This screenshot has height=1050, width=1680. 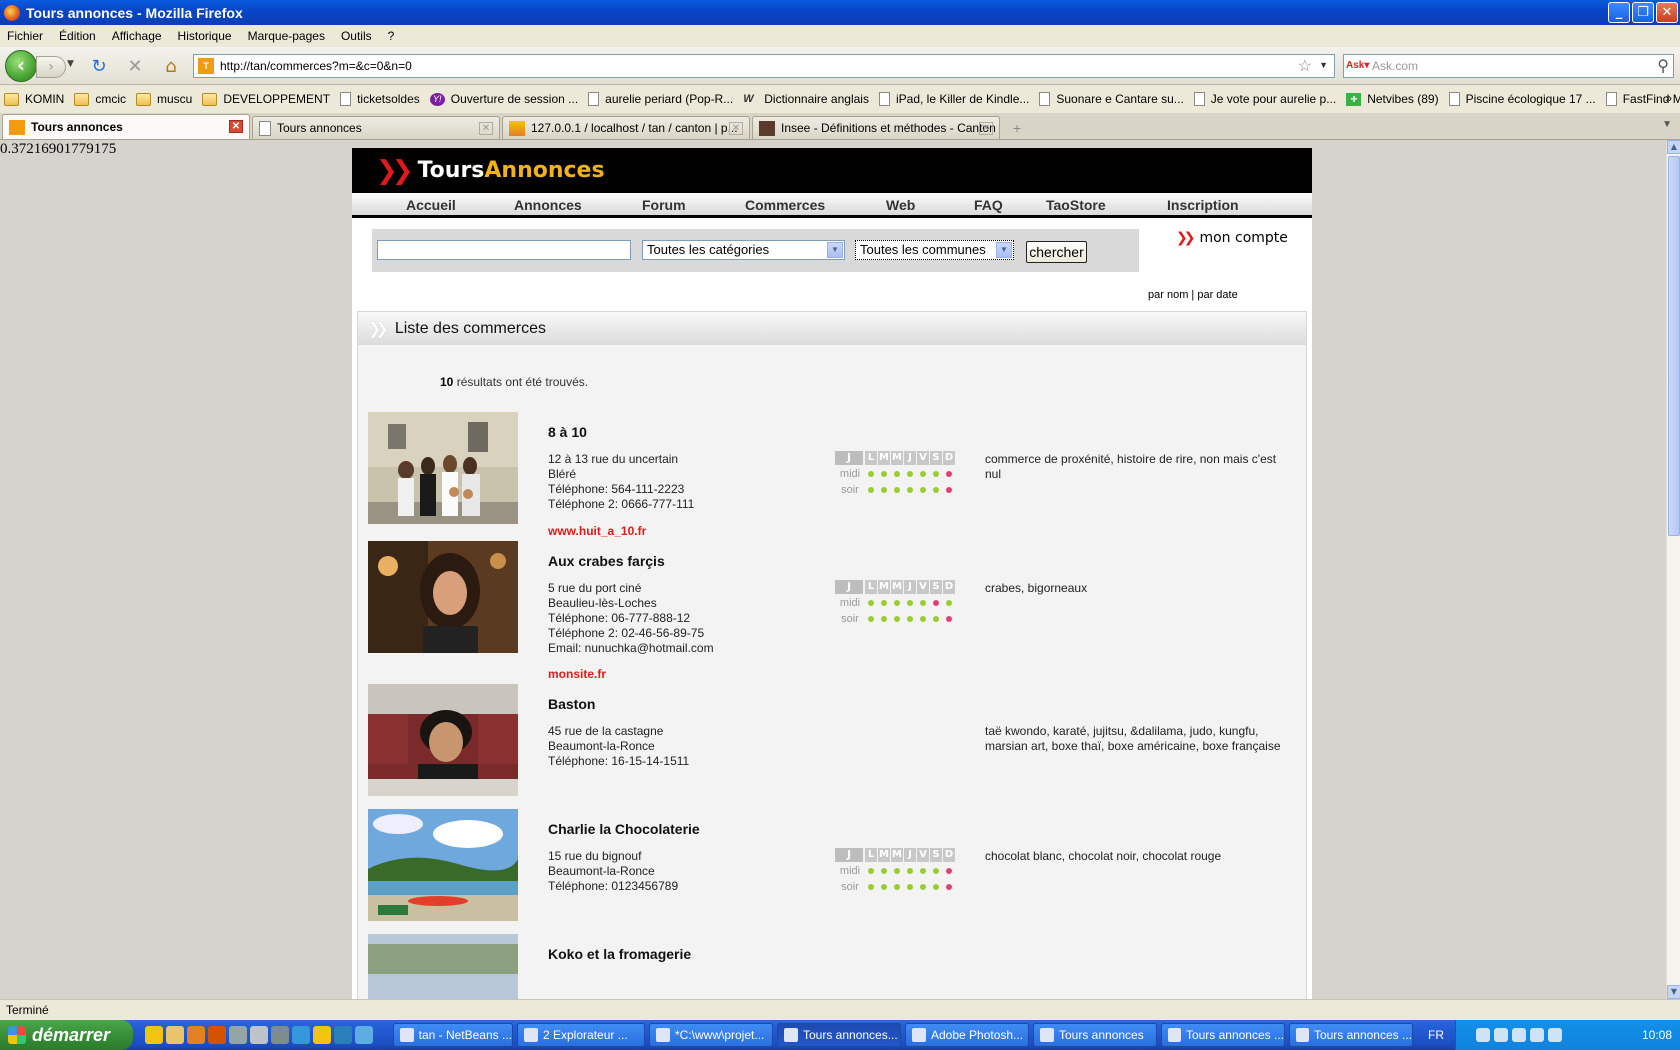 I want to click on bookmark-item: + Netvibes (89), so click(x=1392, y=99).